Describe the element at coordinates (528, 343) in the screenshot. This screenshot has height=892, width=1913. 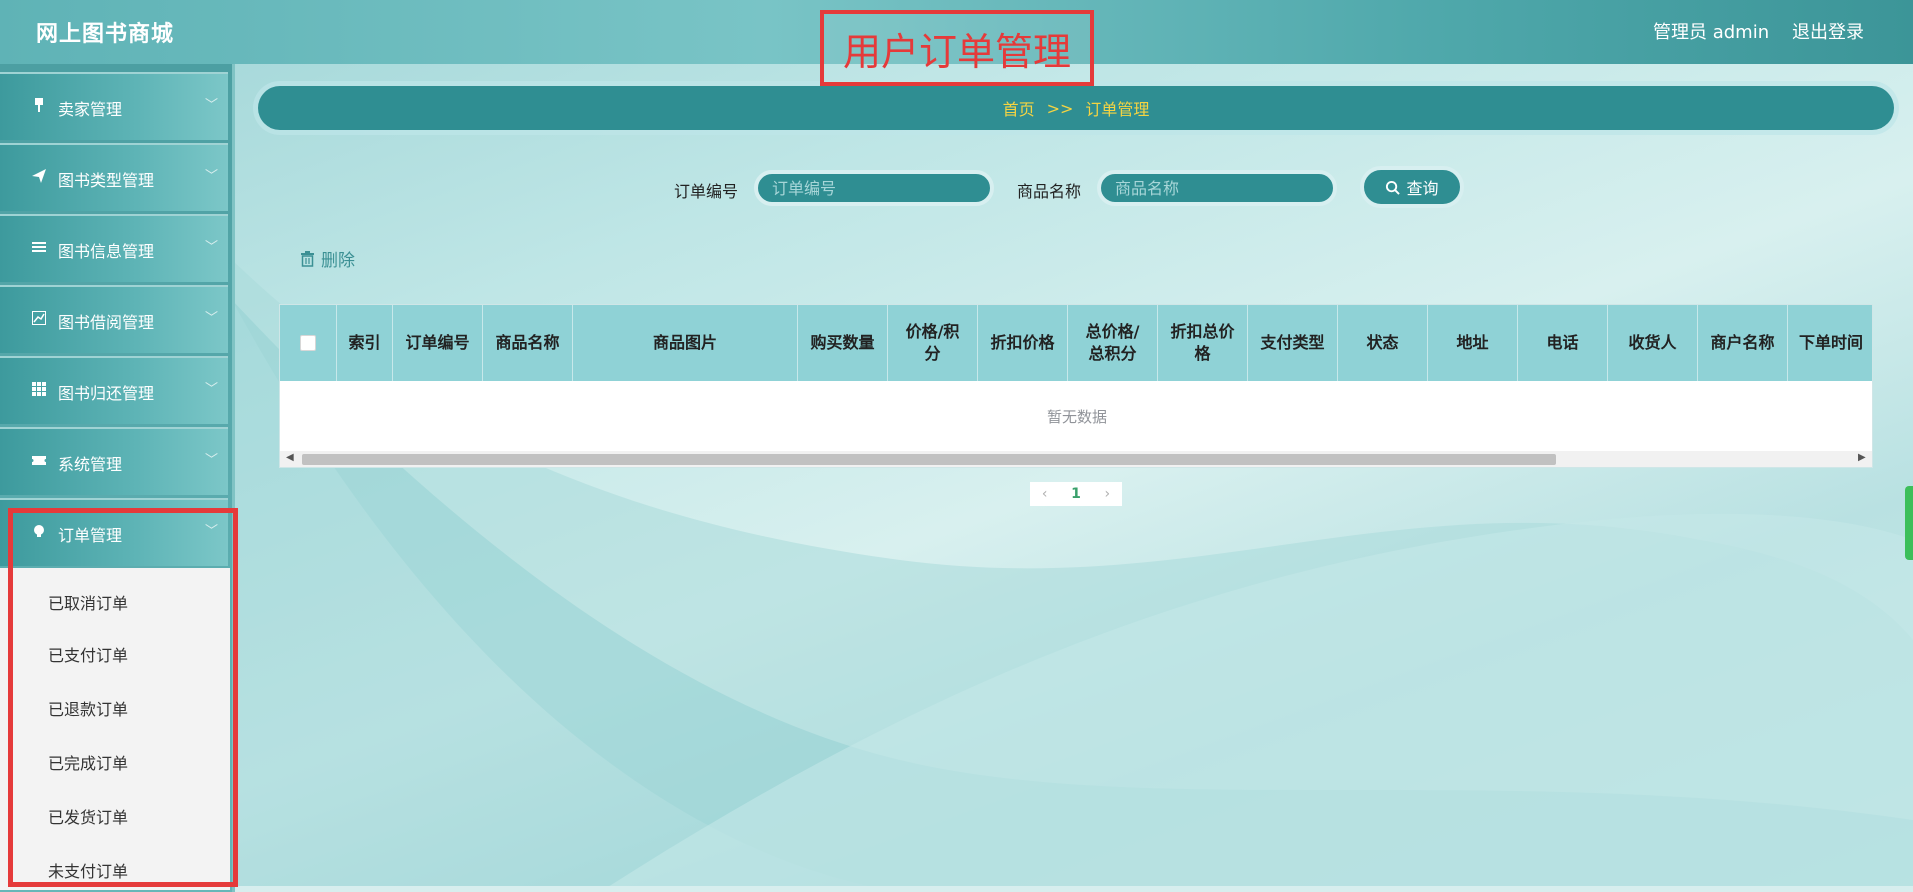
I see `column-header: 商品名称` at that location.